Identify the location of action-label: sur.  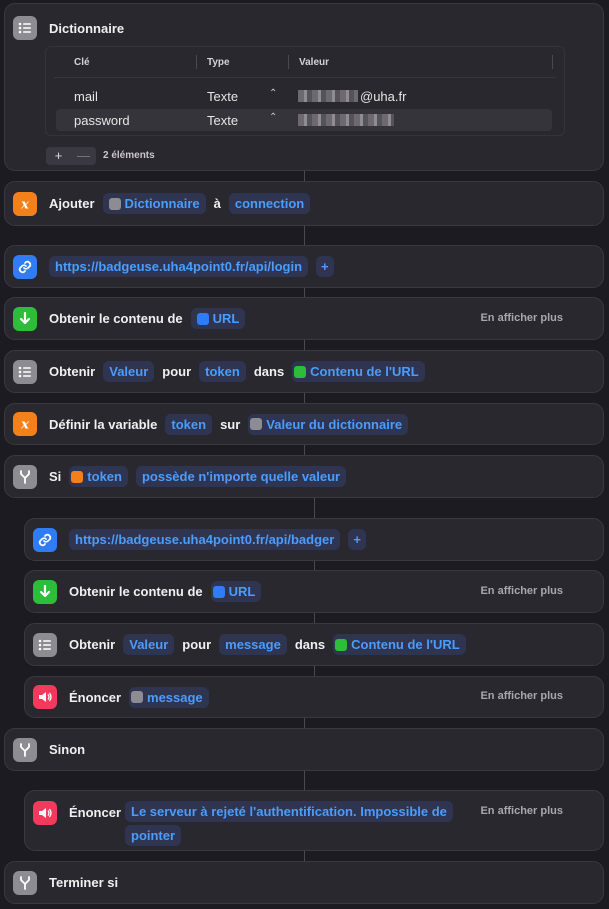
(230, 424).